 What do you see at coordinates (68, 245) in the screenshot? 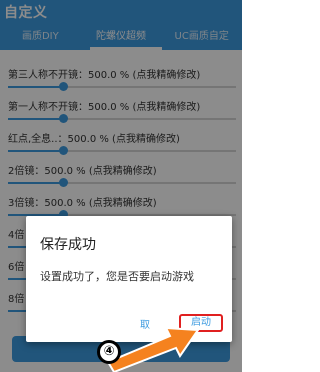
I see `dialog-title: 保存成功` at bounding box center [68, 245].